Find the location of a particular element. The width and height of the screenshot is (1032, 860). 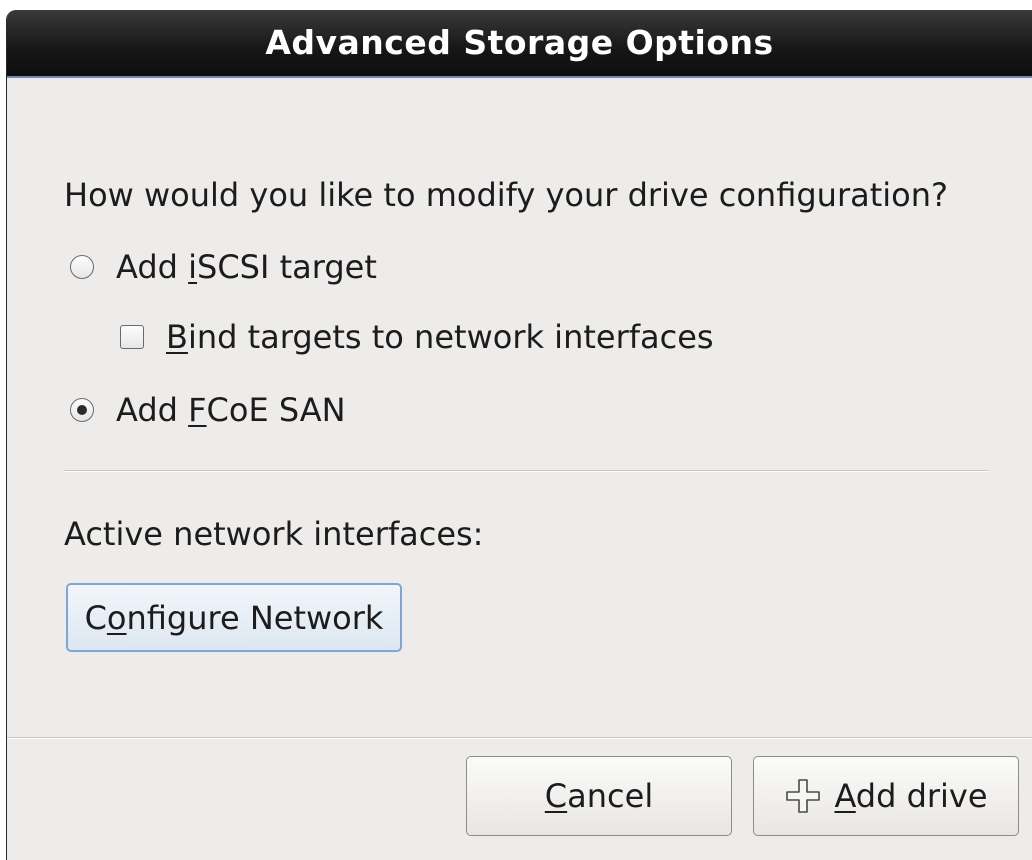

configure-network-label: Configure Network is located at coordinates (234, 617).